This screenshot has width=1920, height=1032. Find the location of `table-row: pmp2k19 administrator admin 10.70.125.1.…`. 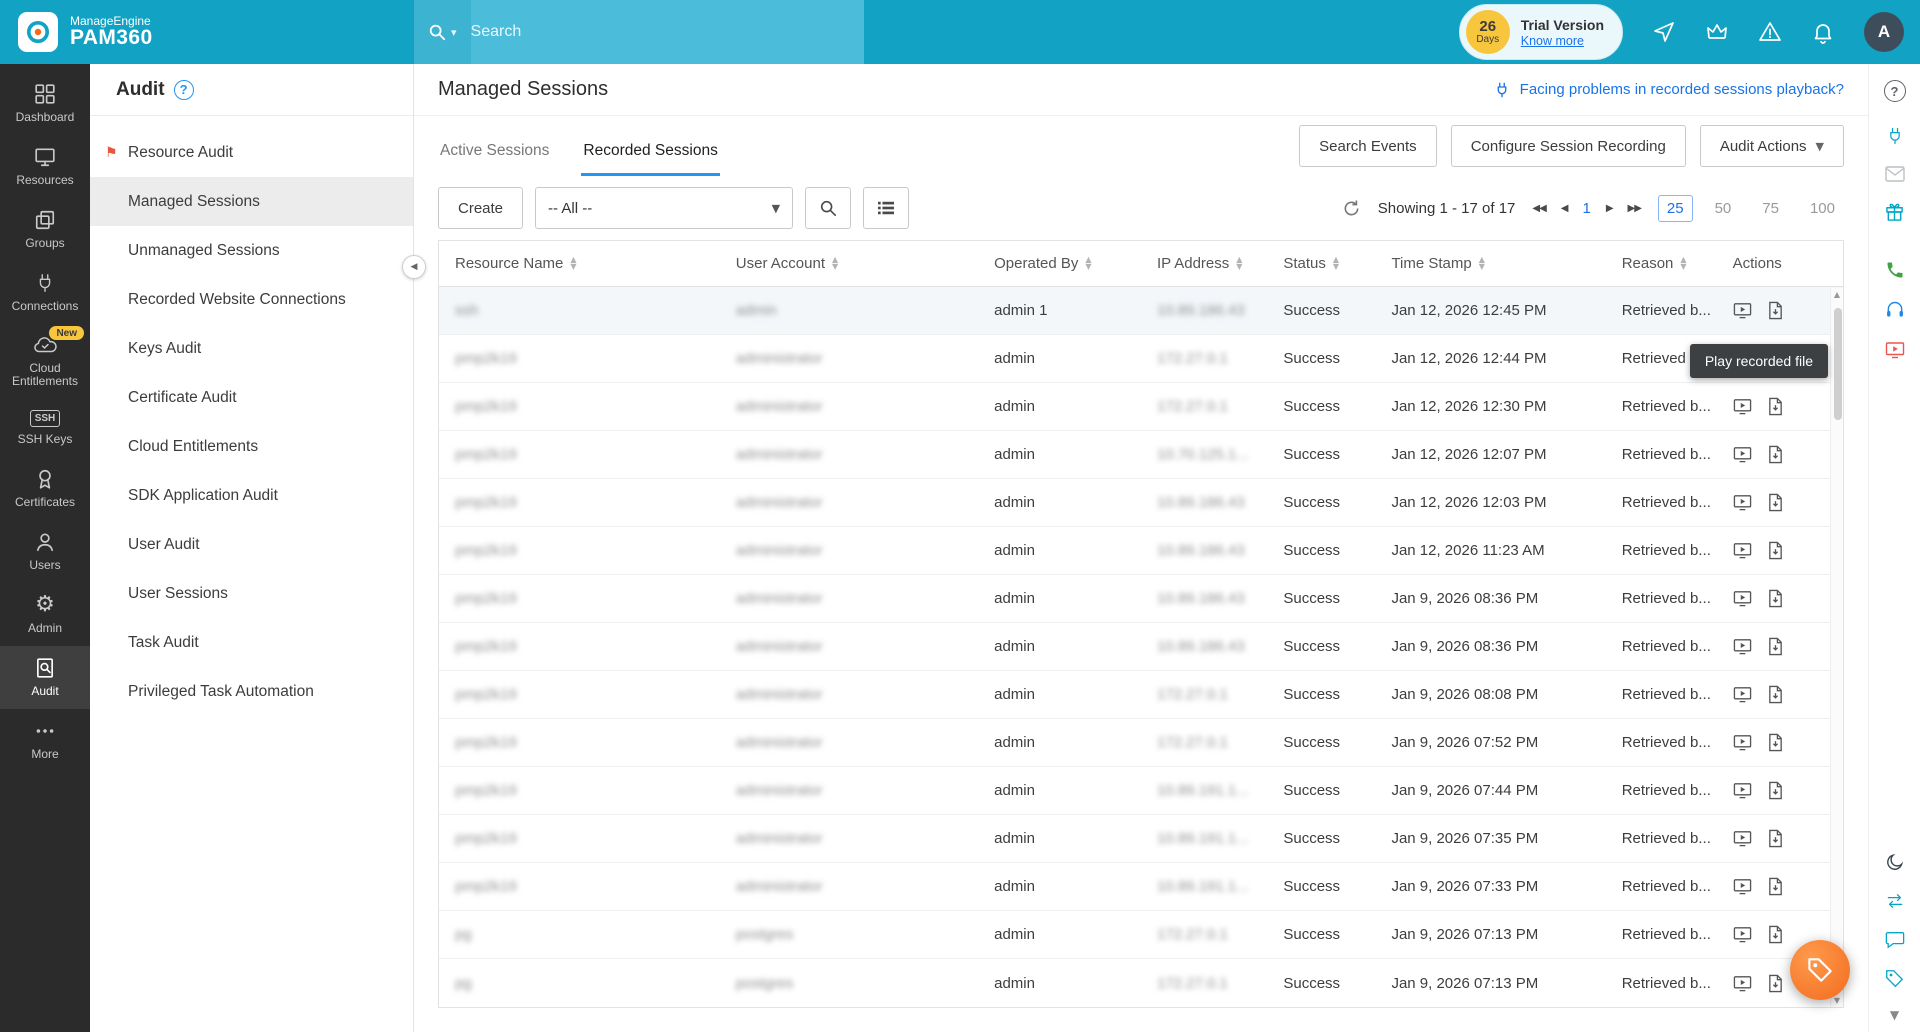

table-row: pmp2k19 administrator admin 10.70.125.1.… is located at coordinates (1141, 455).